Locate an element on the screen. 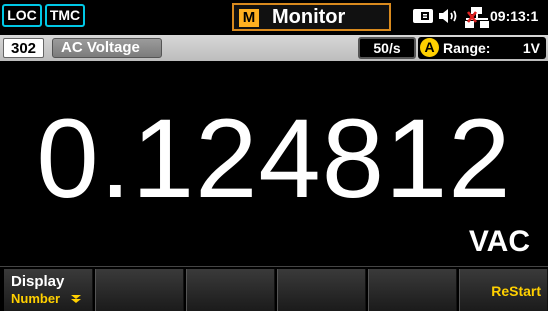 The height and width of the screenshot is (311, 548). display-softkey: Display Number is located at coordinates (48, 290).